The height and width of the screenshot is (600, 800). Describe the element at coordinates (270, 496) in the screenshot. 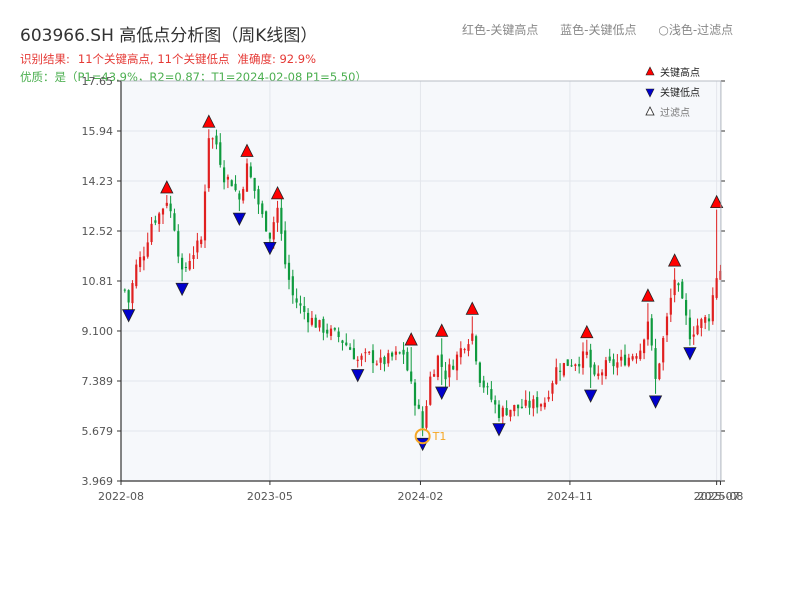

I see `x-tick-label: 2023-05` at that location.